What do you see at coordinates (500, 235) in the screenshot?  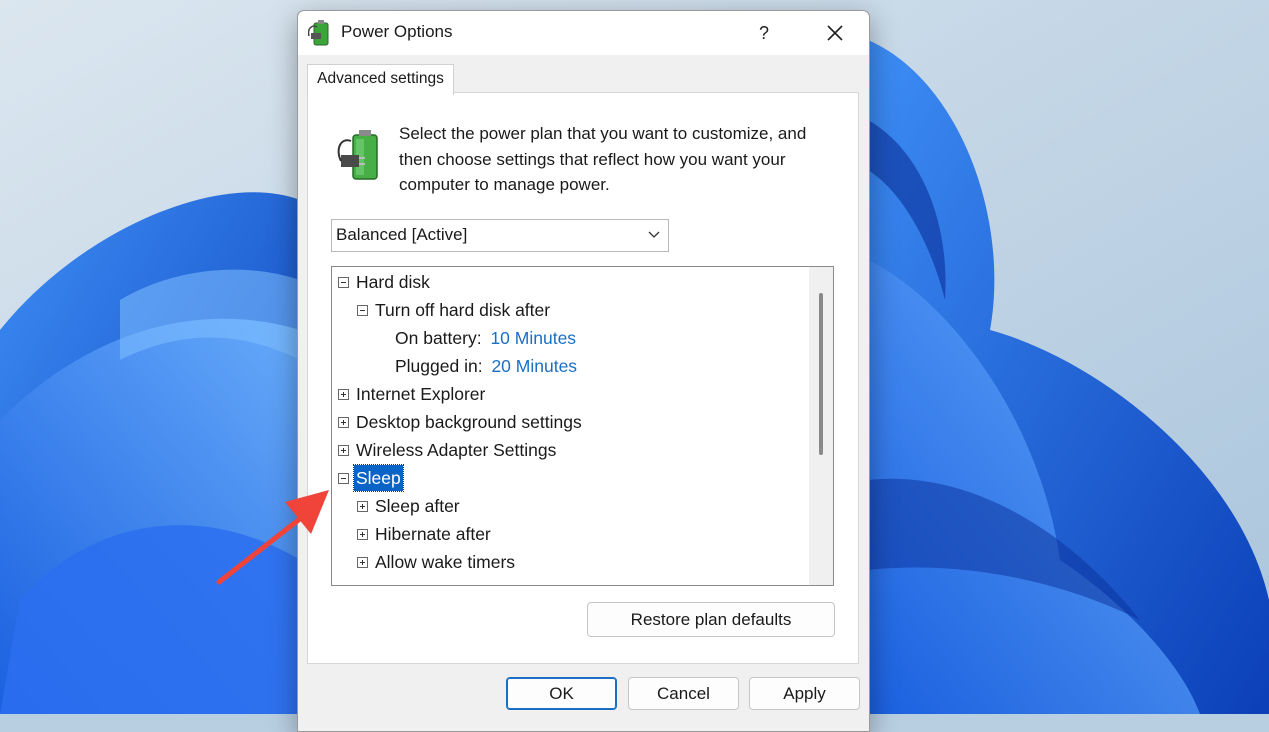 I see `power-plan-select: Balanced [Active]` at bounding box center [500, 235].